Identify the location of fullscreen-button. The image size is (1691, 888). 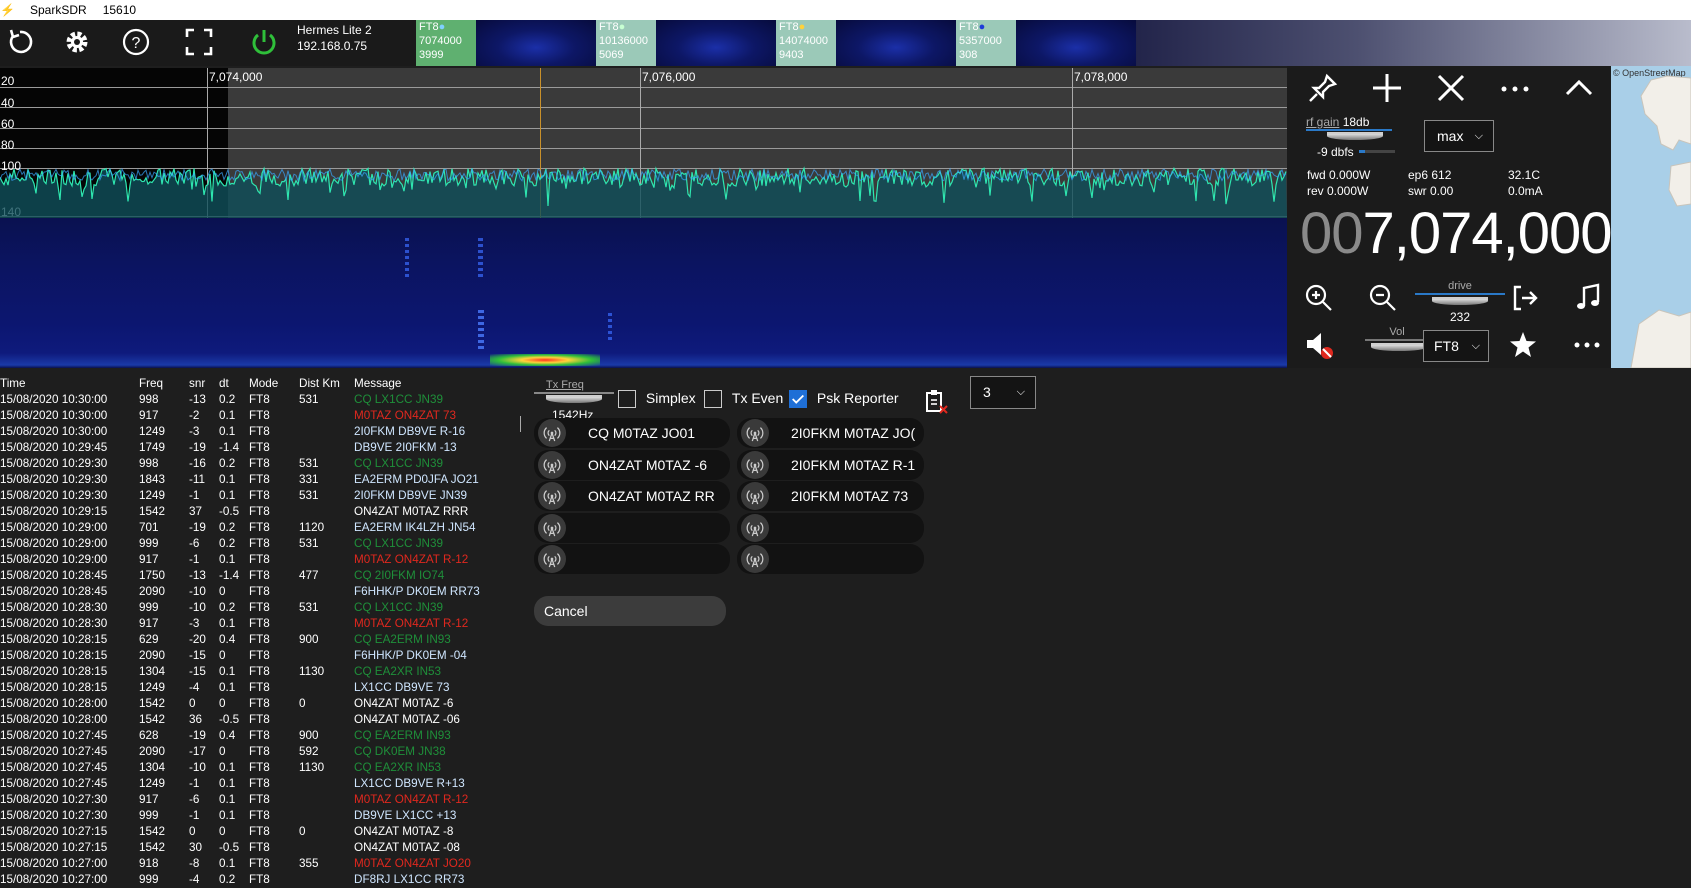
(199, 42).